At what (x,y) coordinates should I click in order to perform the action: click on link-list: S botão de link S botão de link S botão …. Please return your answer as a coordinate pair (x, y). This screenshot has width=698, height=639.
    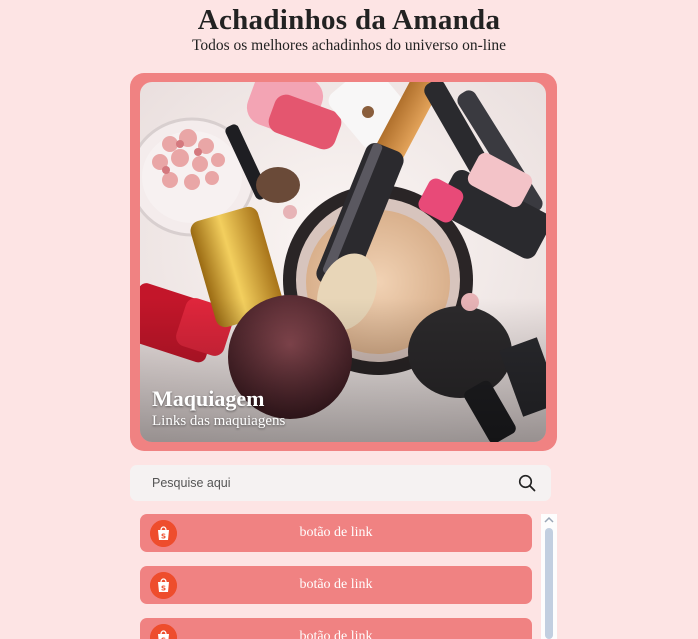
    Looking at the image, I should click on (336, 576).